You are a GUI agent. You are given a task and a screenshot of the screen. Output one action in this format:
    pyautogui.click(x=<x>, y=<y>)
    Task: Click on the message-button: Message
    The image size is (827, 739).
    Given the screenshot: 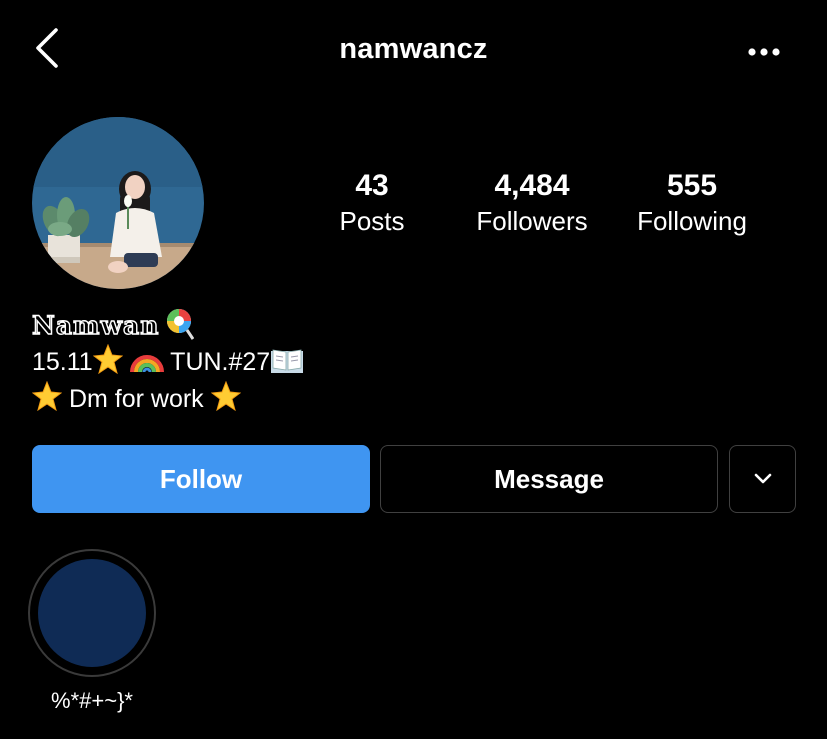 What is the action you would take?
    pyautogui.click(x=549, y=479)
    